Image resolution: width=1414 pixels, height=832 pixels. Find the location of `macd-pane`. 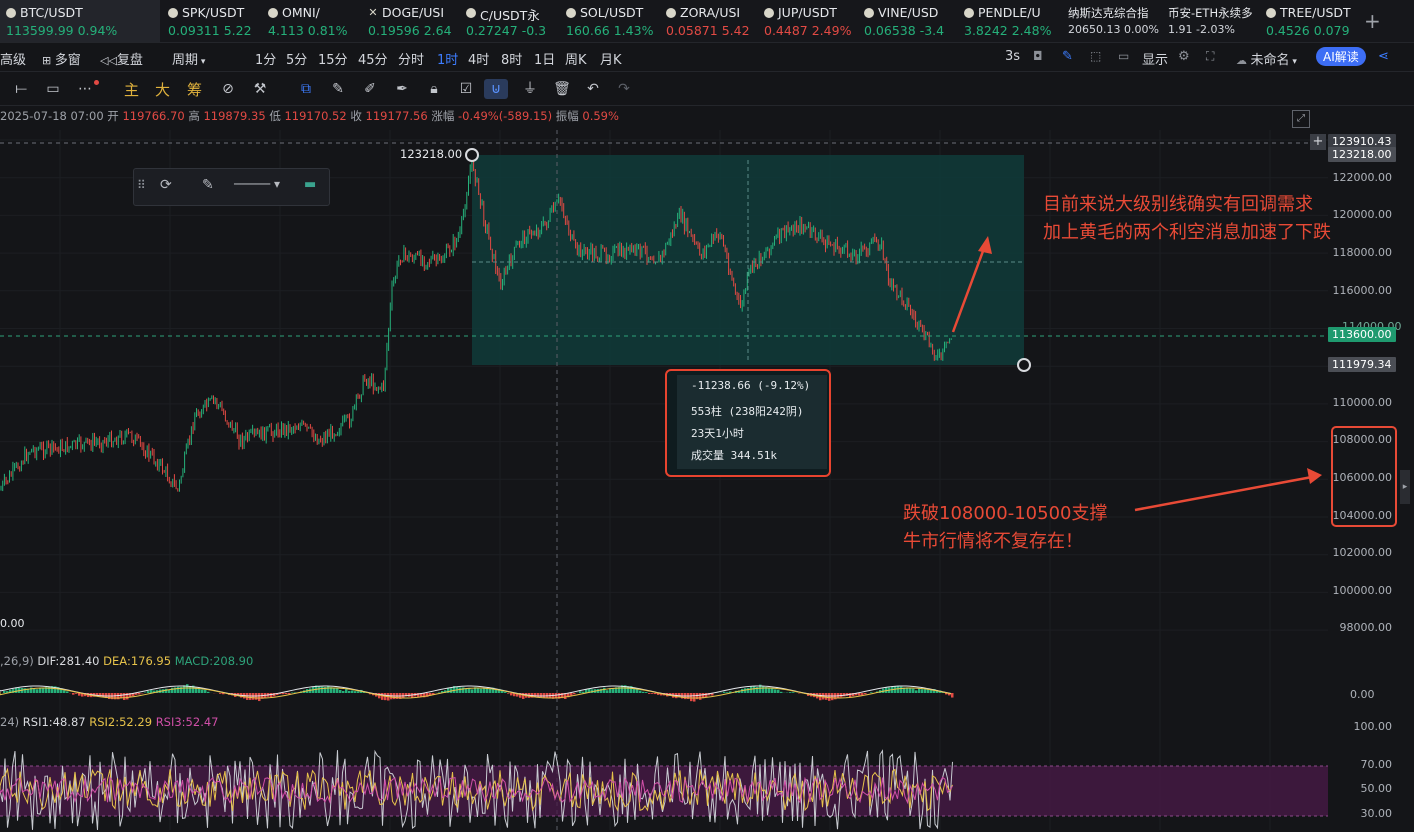

macd-pane is located at coordinates (477, 693).